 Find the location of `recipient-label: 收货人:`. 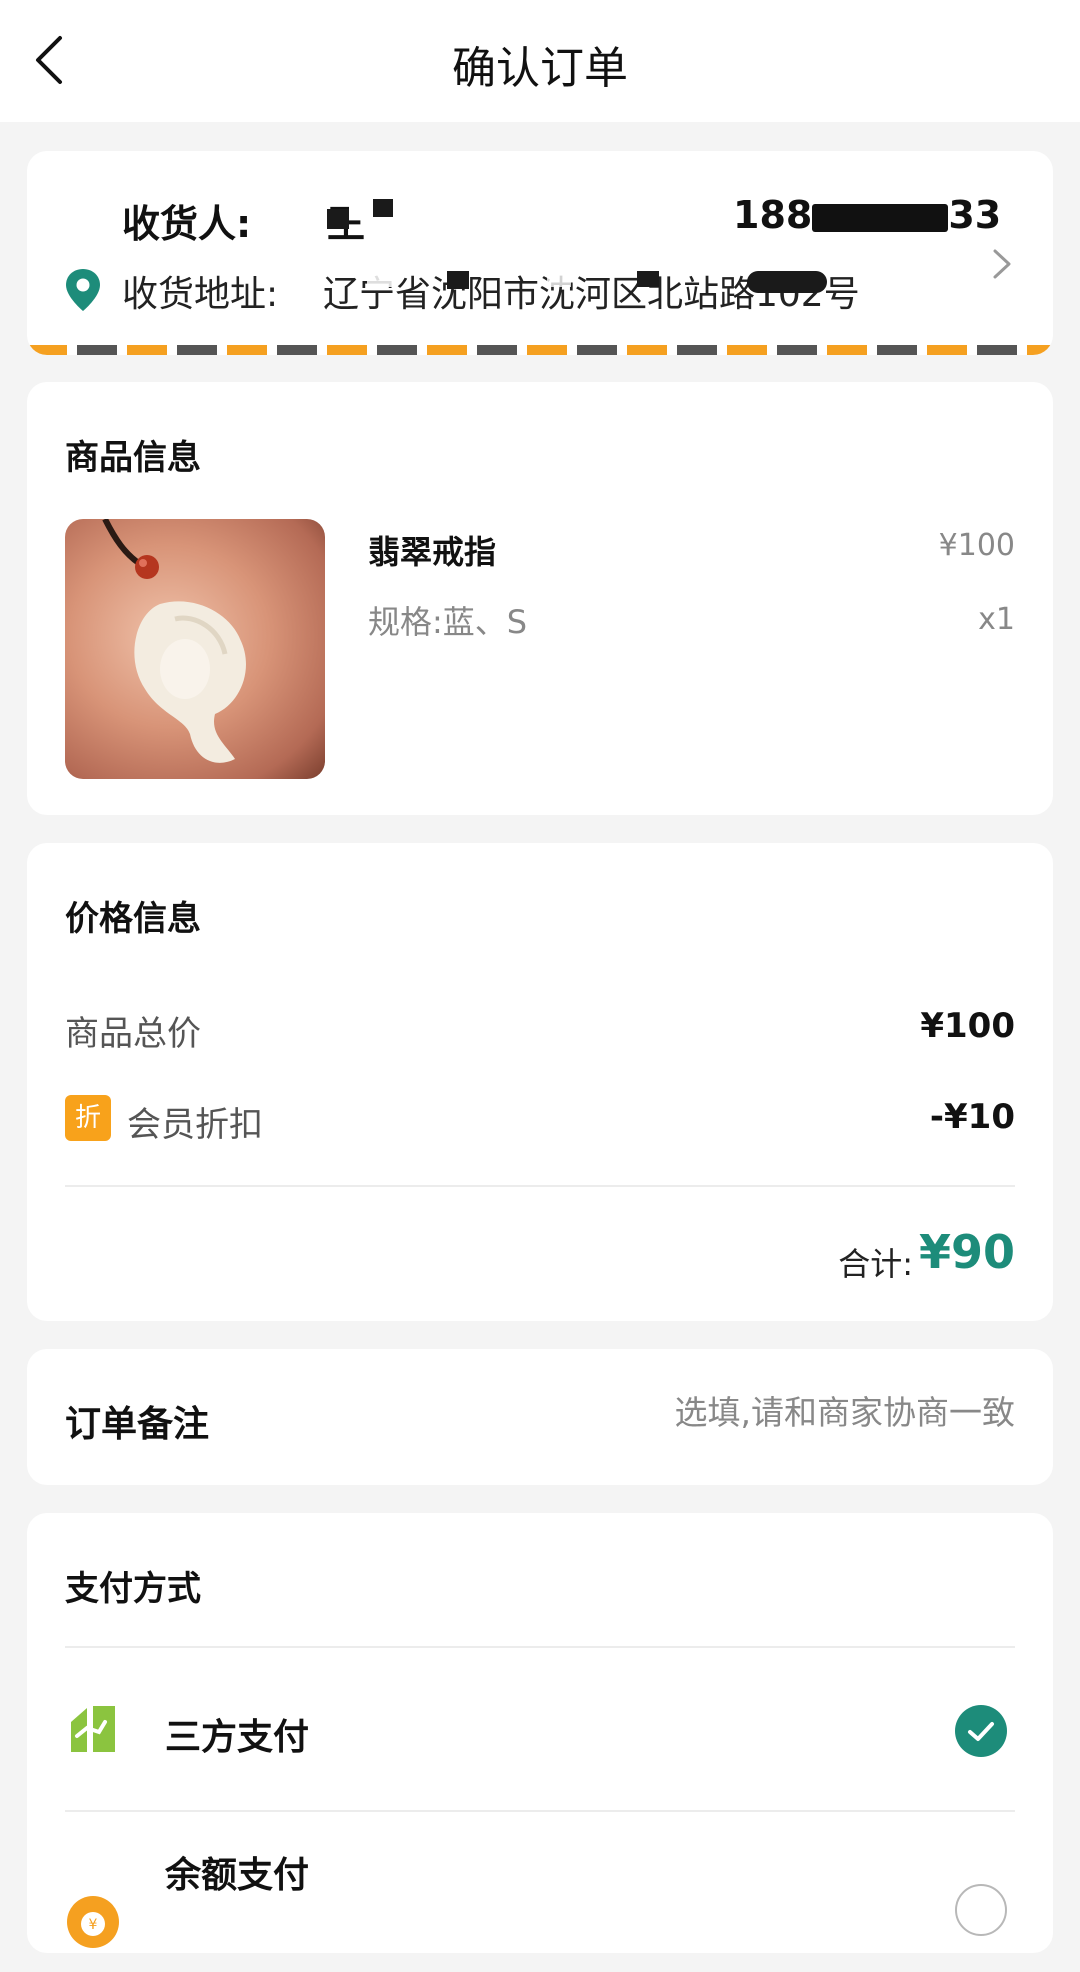

recipient-label: 收货人: is located at coordinates (187, 224).